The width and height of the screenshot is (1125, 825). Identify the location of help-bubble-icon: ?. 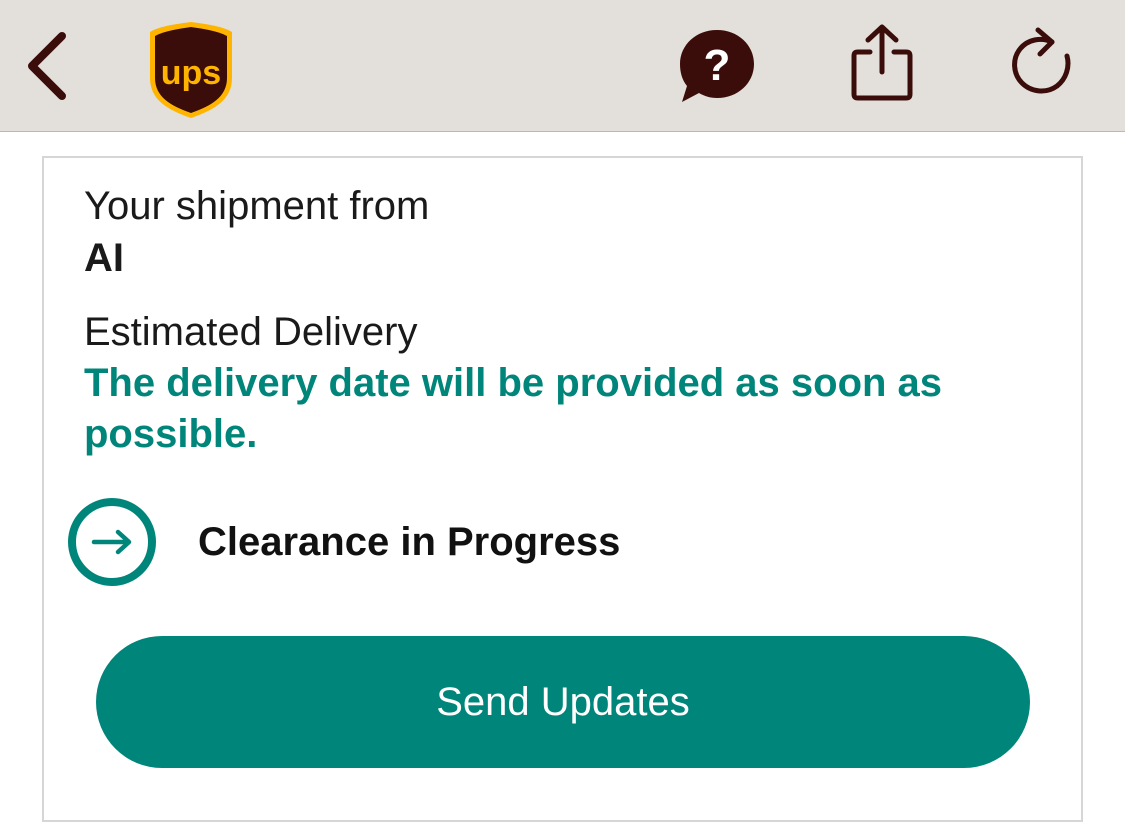
(717, 66).